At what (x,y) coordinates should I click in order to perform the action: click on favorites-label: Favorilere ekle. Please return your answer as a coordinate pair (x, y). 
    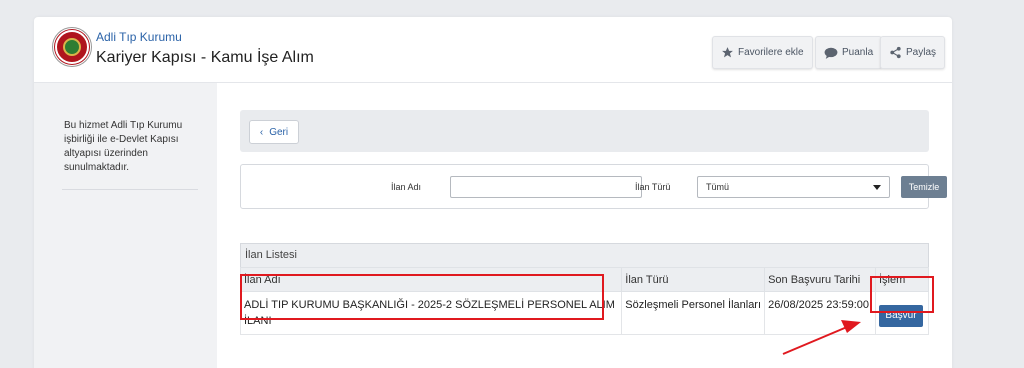
    Looking at the image, I should click on (771, 52).